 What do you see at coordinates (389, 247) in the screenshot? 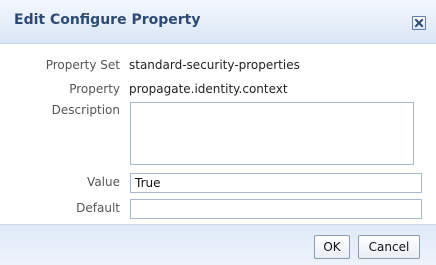
I see `cancel-button: Cancel` at bounding box center [389, 247].